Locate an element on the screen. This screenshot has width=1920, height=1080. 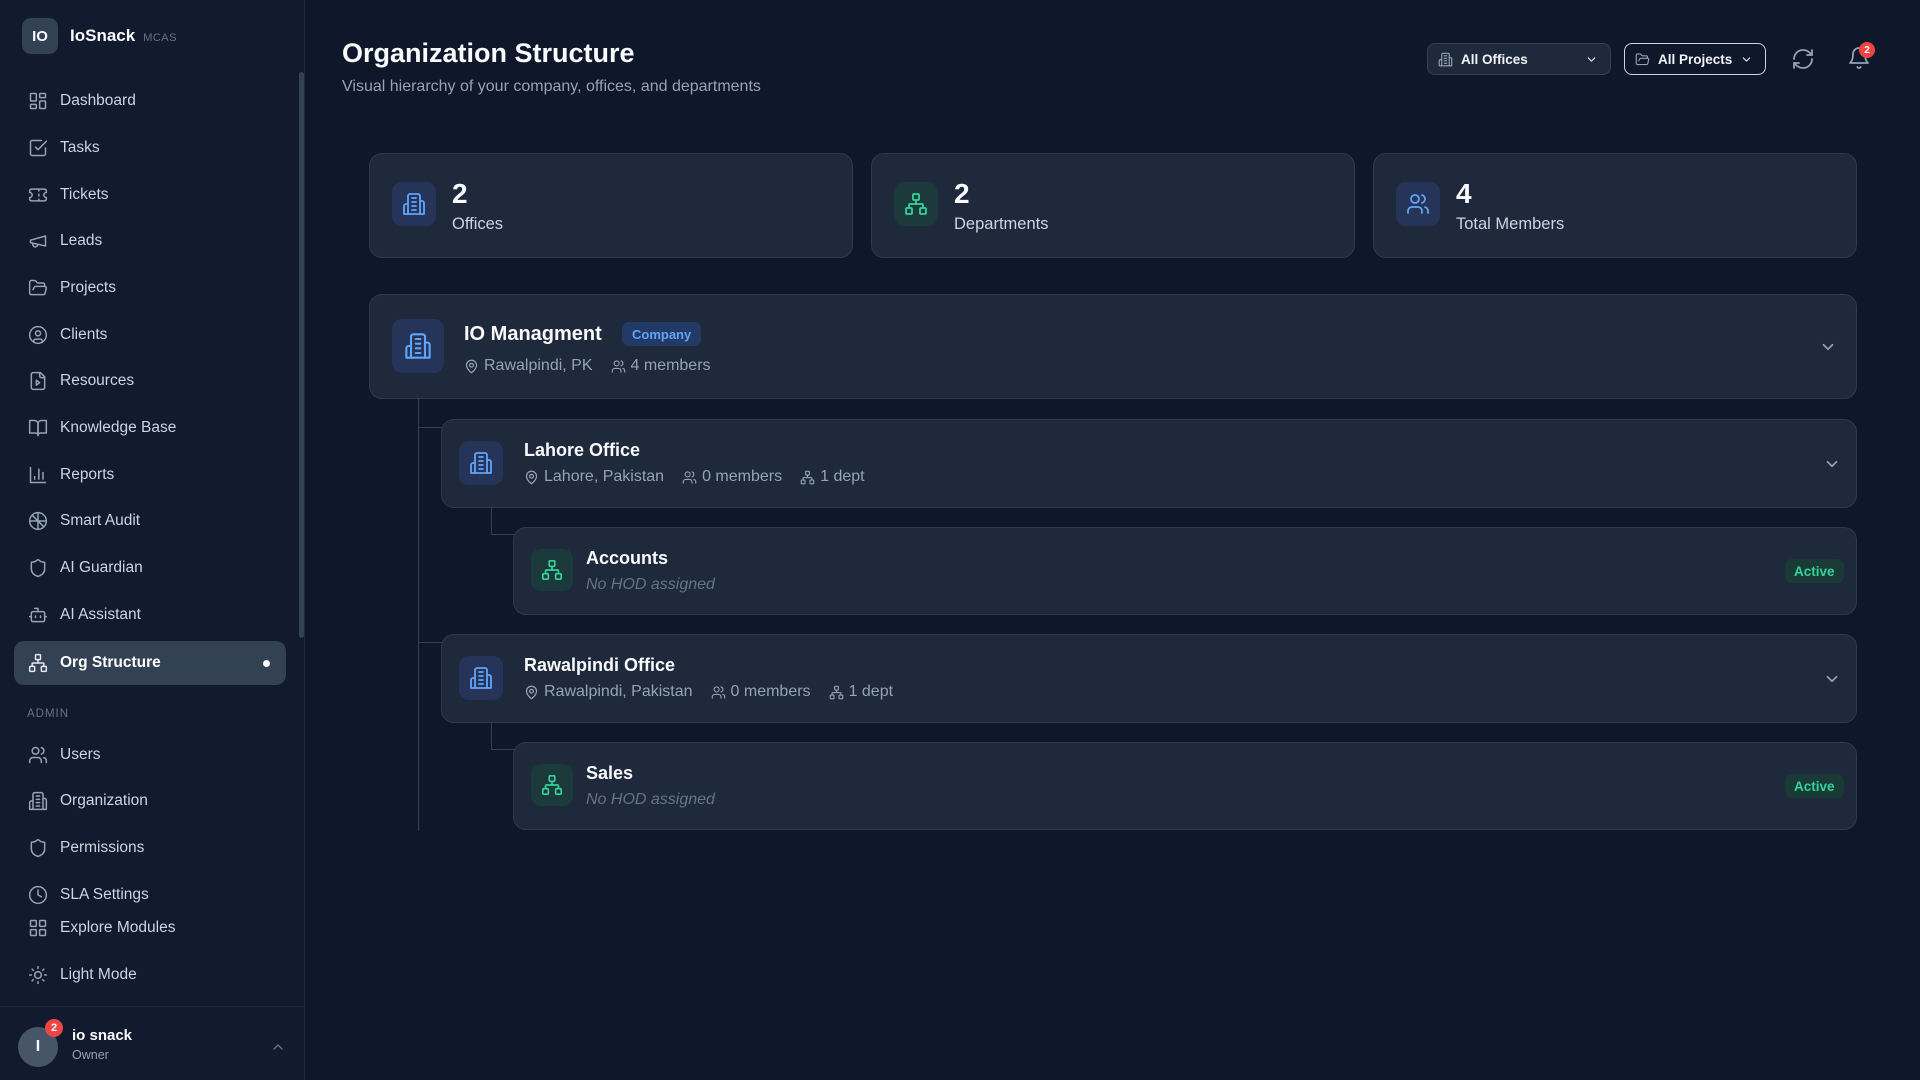
stat-card-offices: 2 Offices is located at coordinates (611, 205).